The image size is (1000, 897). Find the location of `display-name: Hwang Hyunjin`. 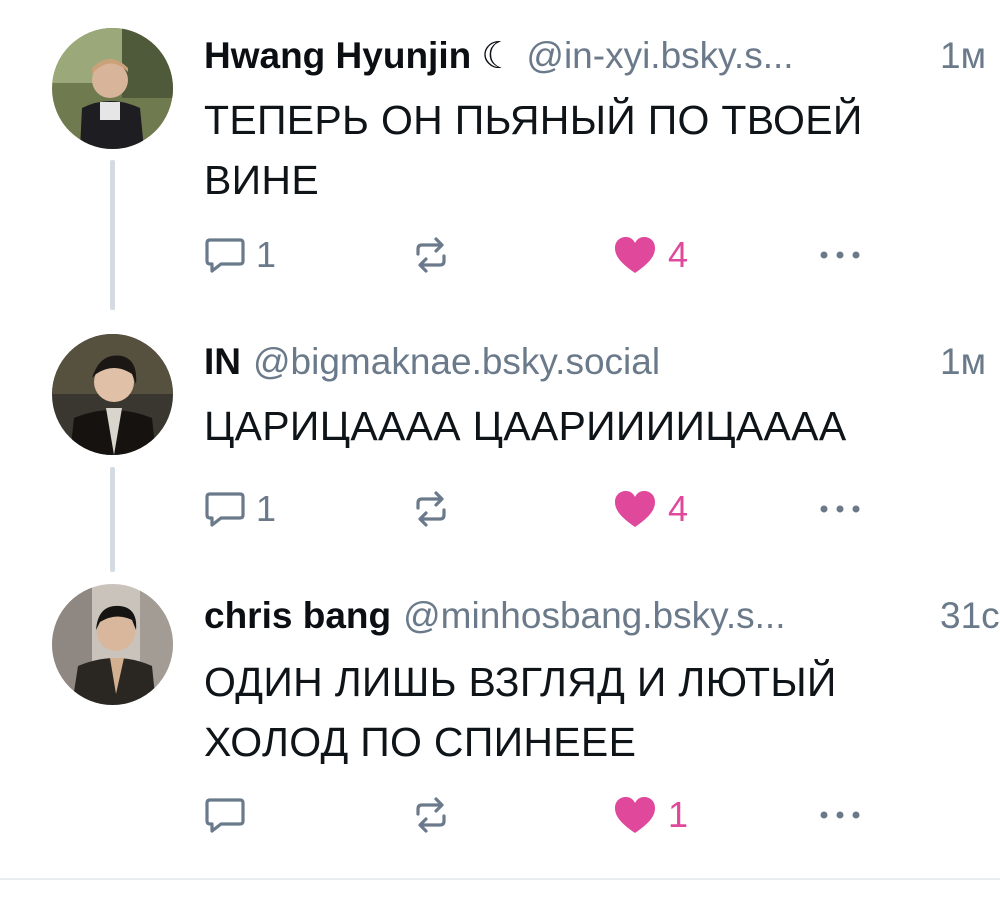

display-name: Hwang Hyunjin is located at coordinates (337, 56).